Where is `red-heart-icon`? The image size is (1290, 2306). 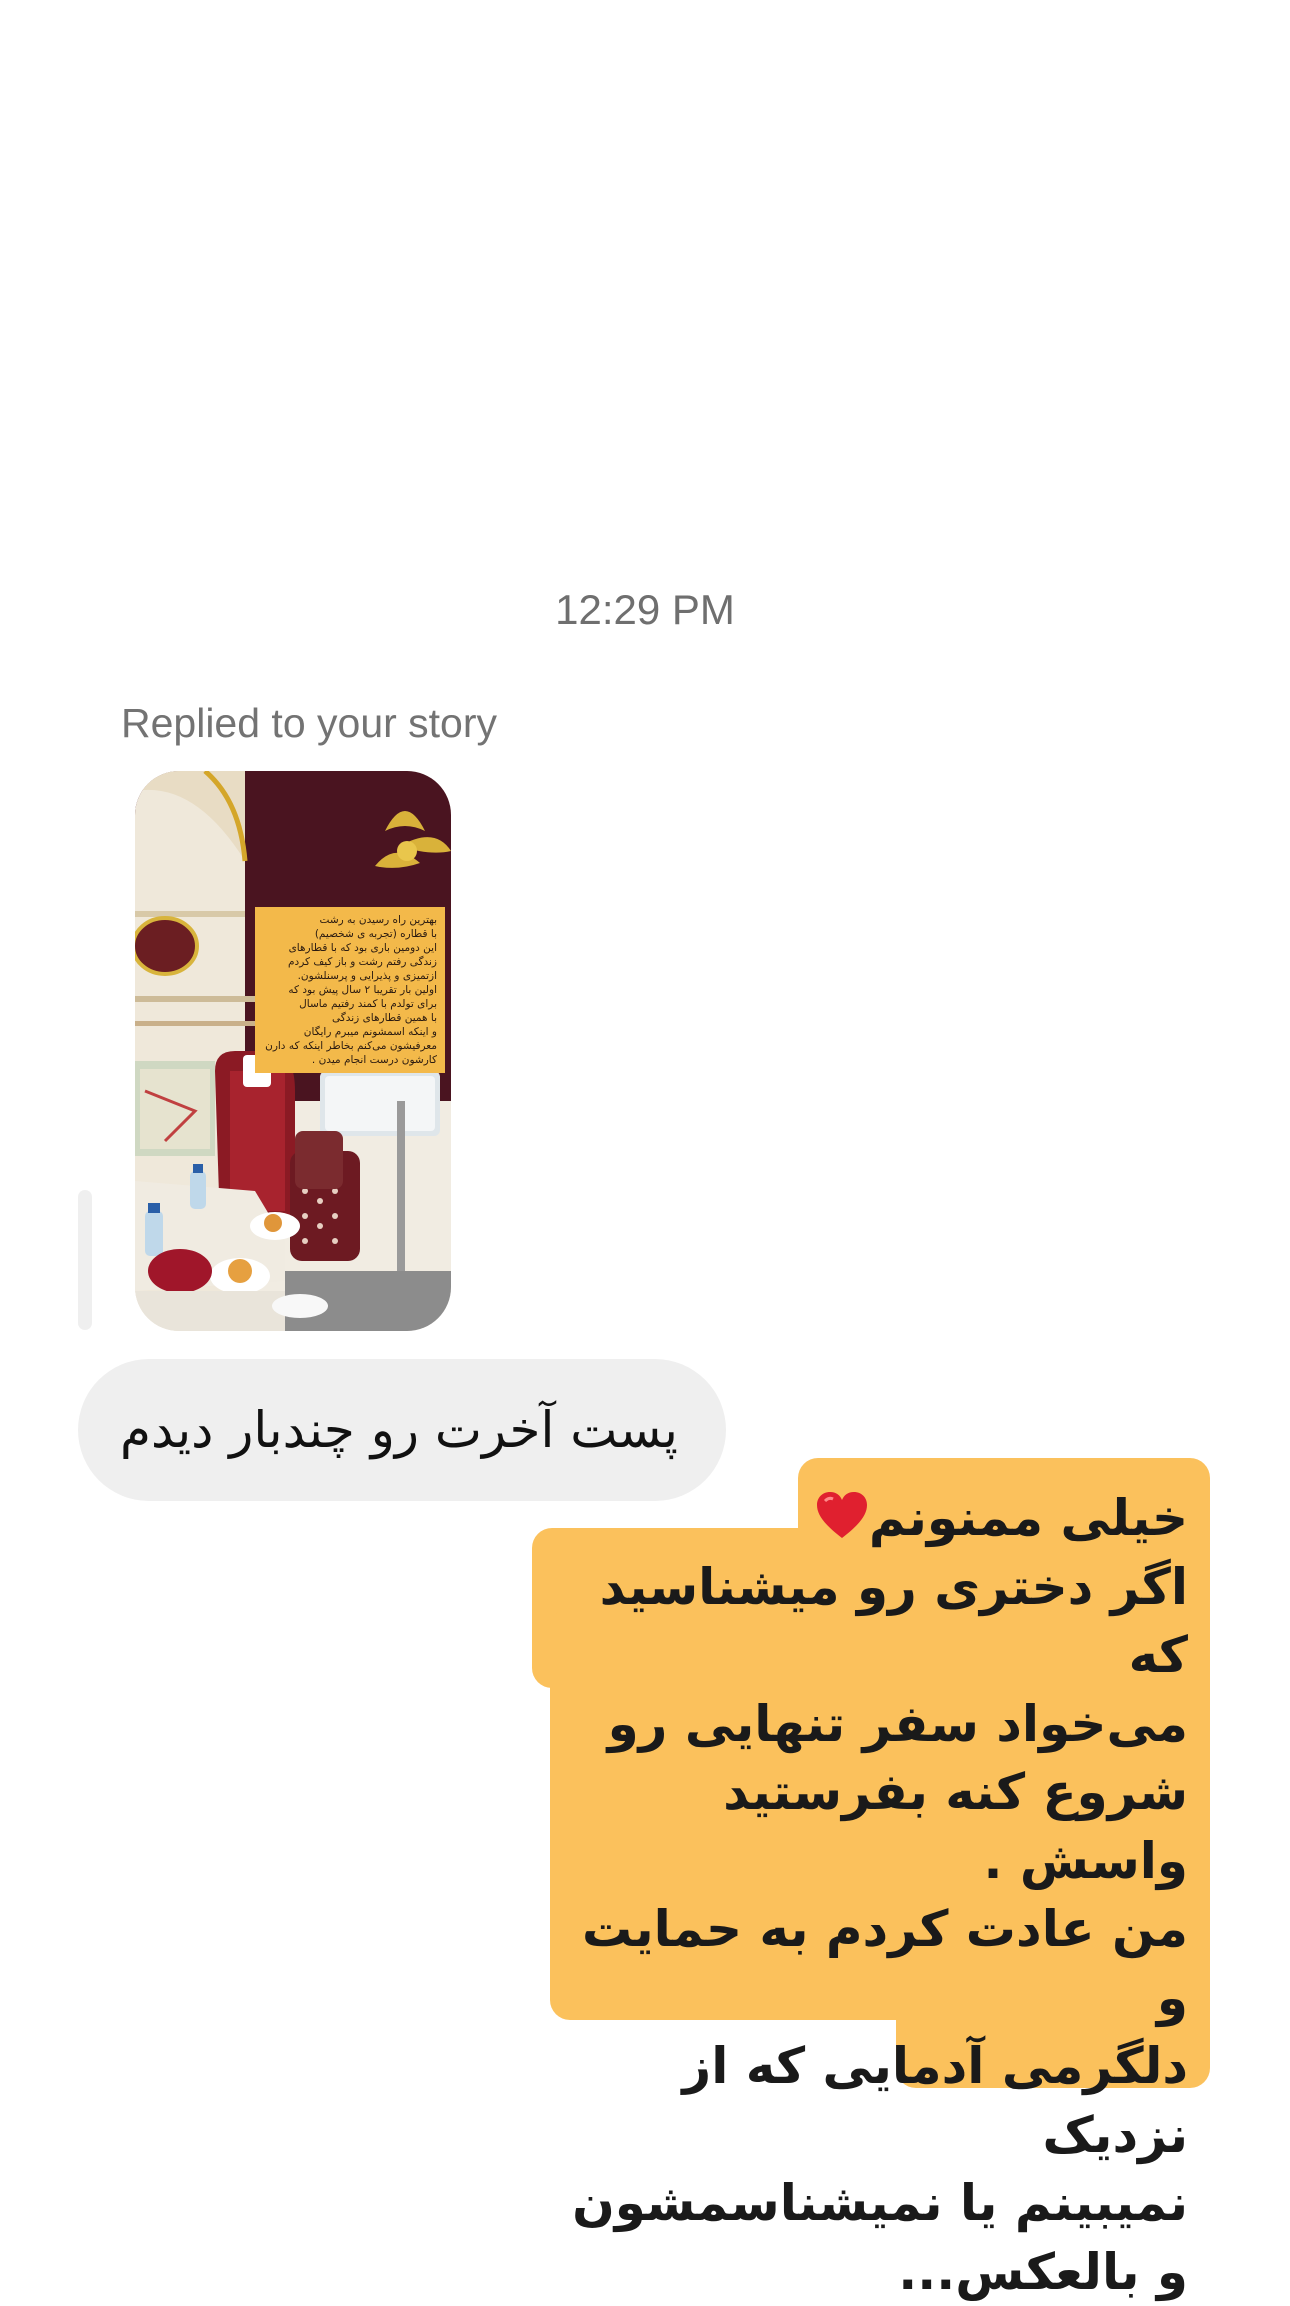
red-heart-icon is located at coordinates (842, 1516).